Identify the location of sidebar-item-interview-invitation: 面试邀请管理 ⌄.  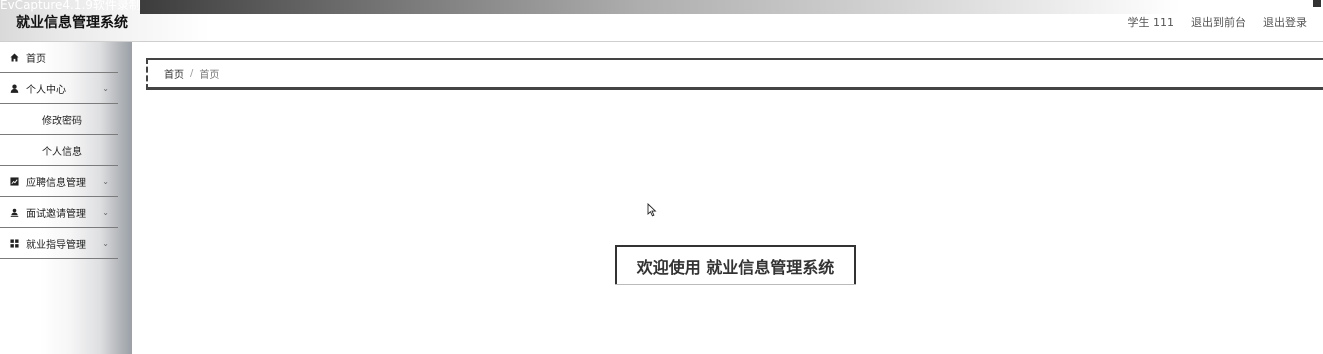
(59, 212).